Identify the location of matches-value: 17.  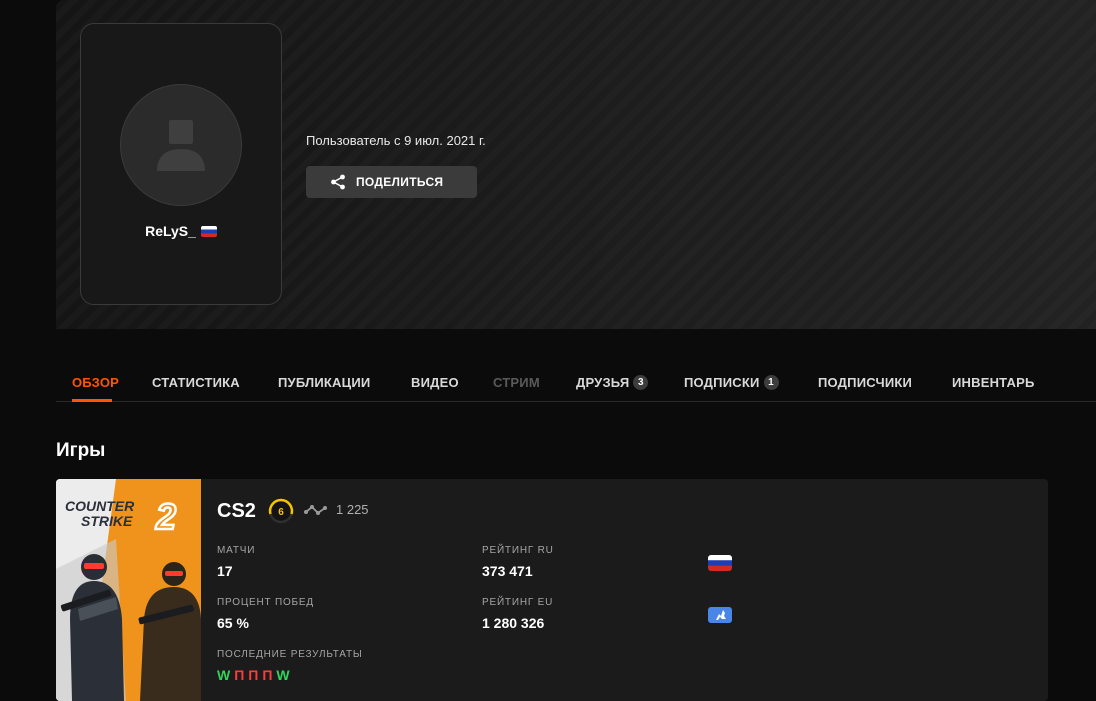
(225, 571).